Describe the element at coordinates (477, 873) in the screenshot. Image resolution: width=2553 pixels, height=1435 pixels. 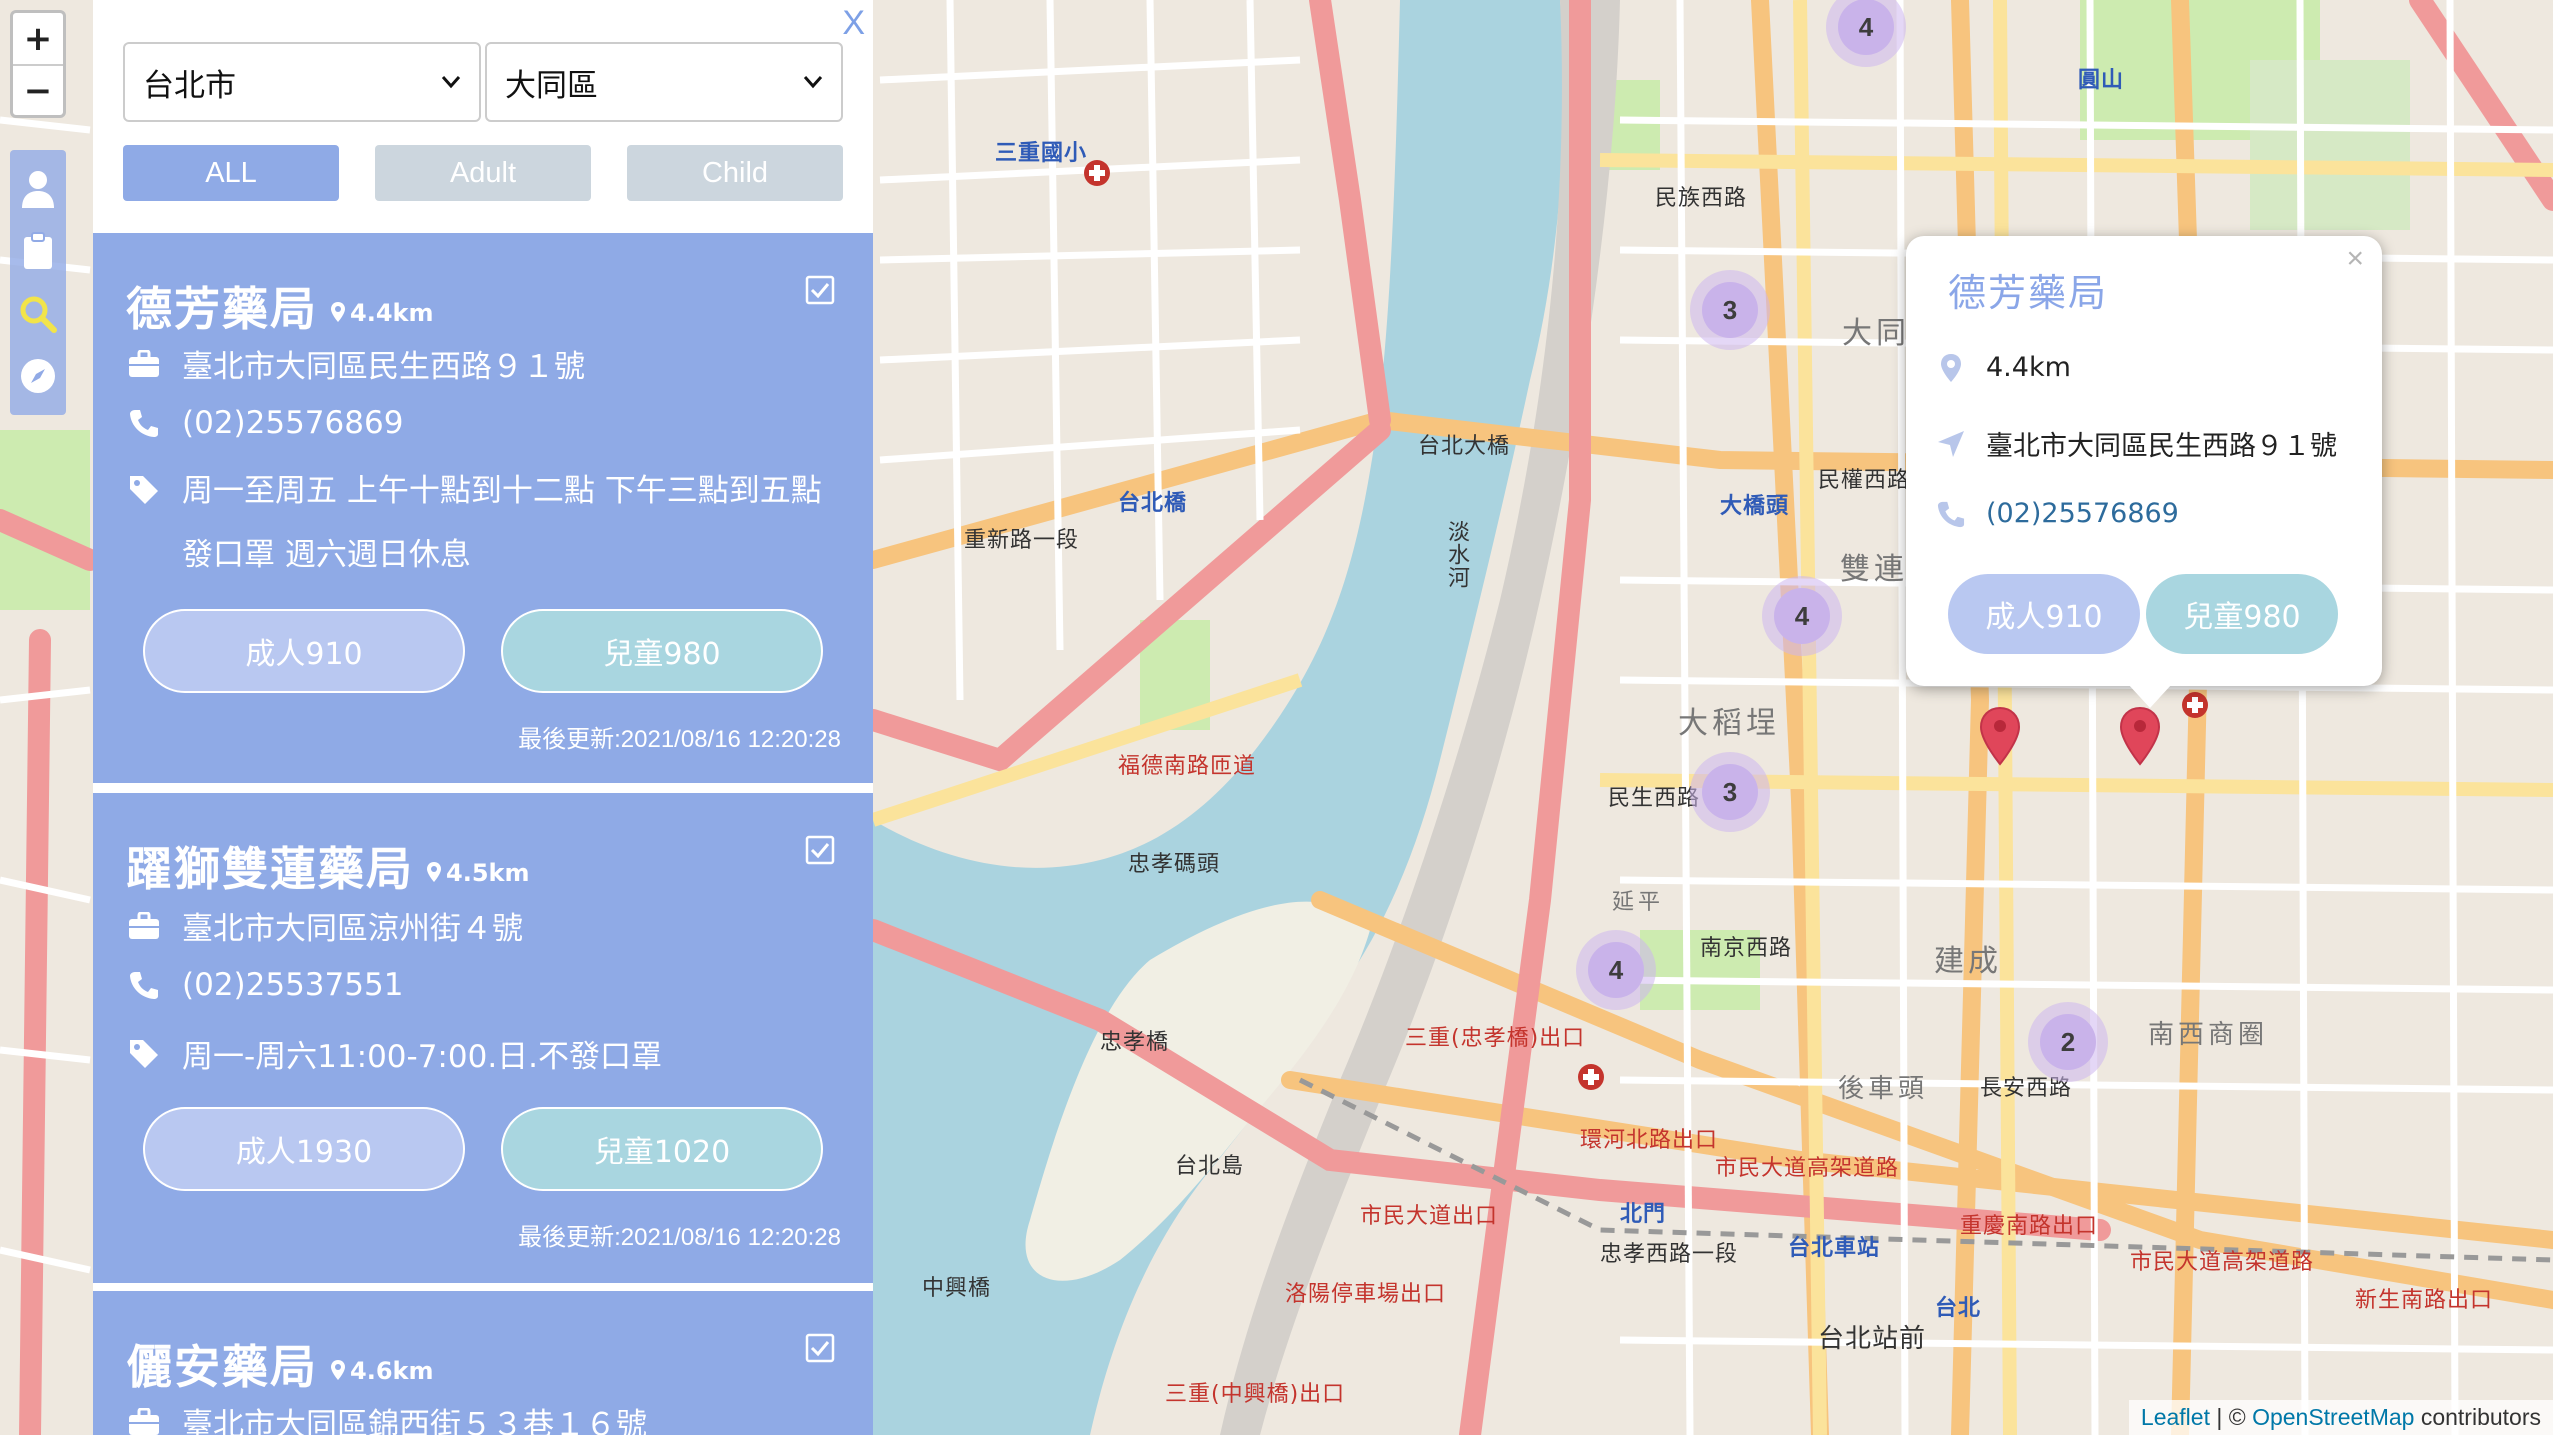
I see `distance: 4.5km` at that location.